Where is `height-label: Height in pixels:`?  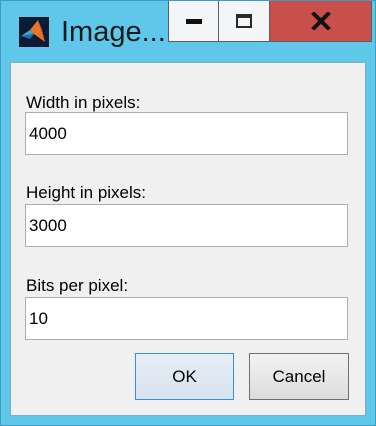 height-label: Height in pixels: is located at coordinates (86, 192).